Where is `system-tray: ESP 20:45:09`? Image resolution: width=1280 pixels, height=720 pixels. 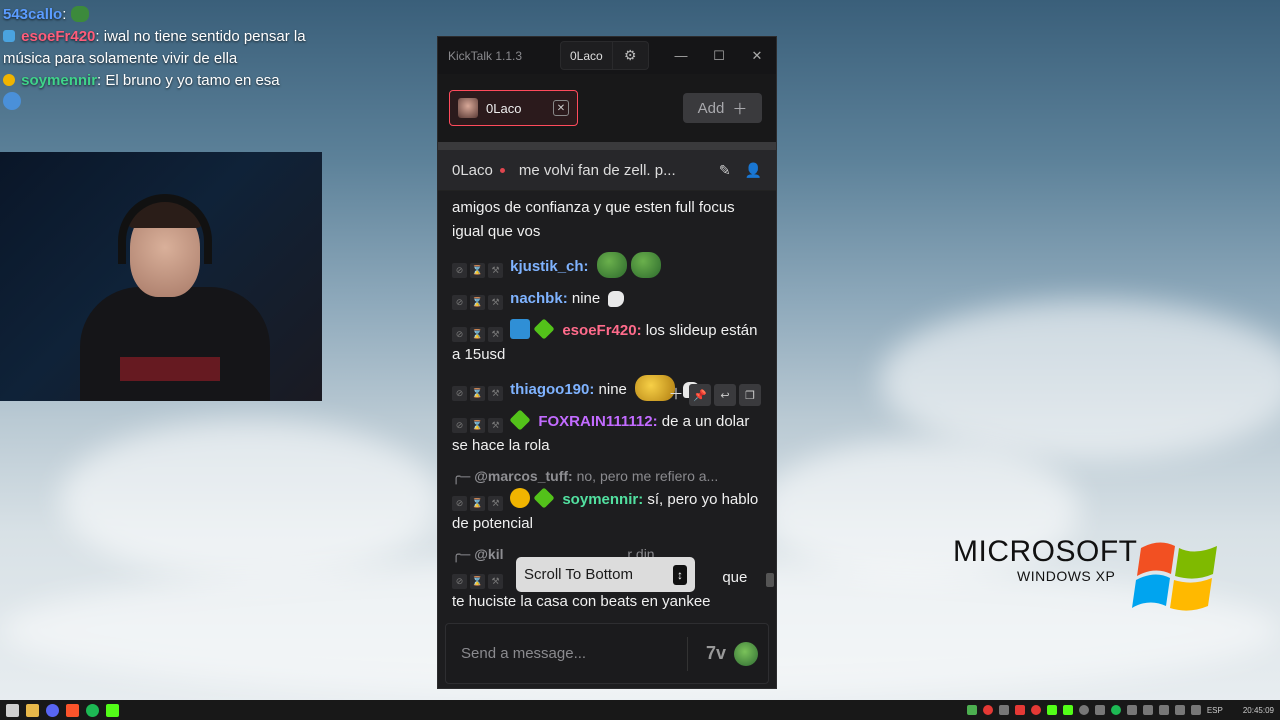 system-tray: ESP 20:45:09 is located at coordinates (1120, 710).